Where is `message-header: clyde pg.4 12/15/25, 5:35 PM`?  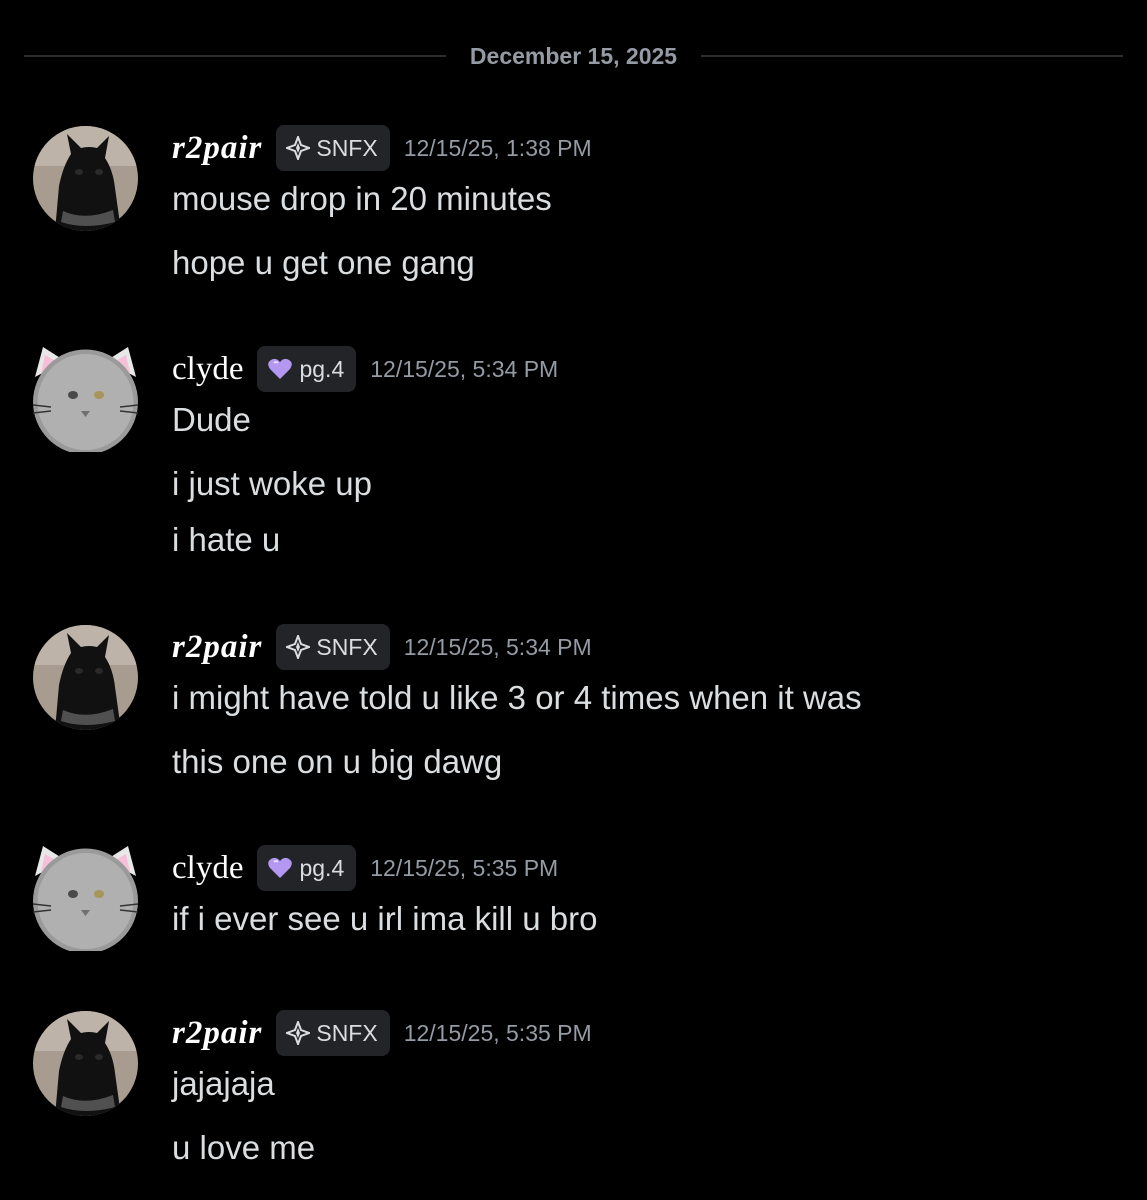 message-header: clyde pg.4 12/15/25, 5:35 PM is located at coordinates (365, 868).